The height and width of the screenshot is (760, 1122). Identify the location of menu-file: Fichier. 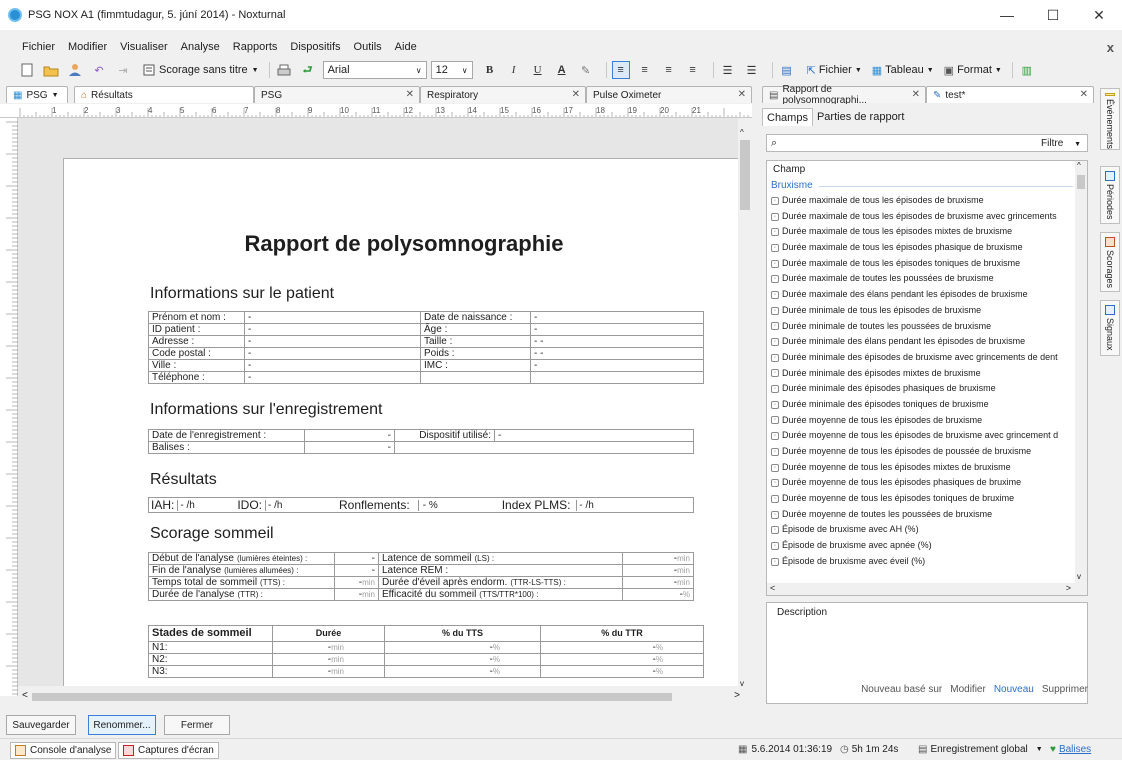
(38, 47).